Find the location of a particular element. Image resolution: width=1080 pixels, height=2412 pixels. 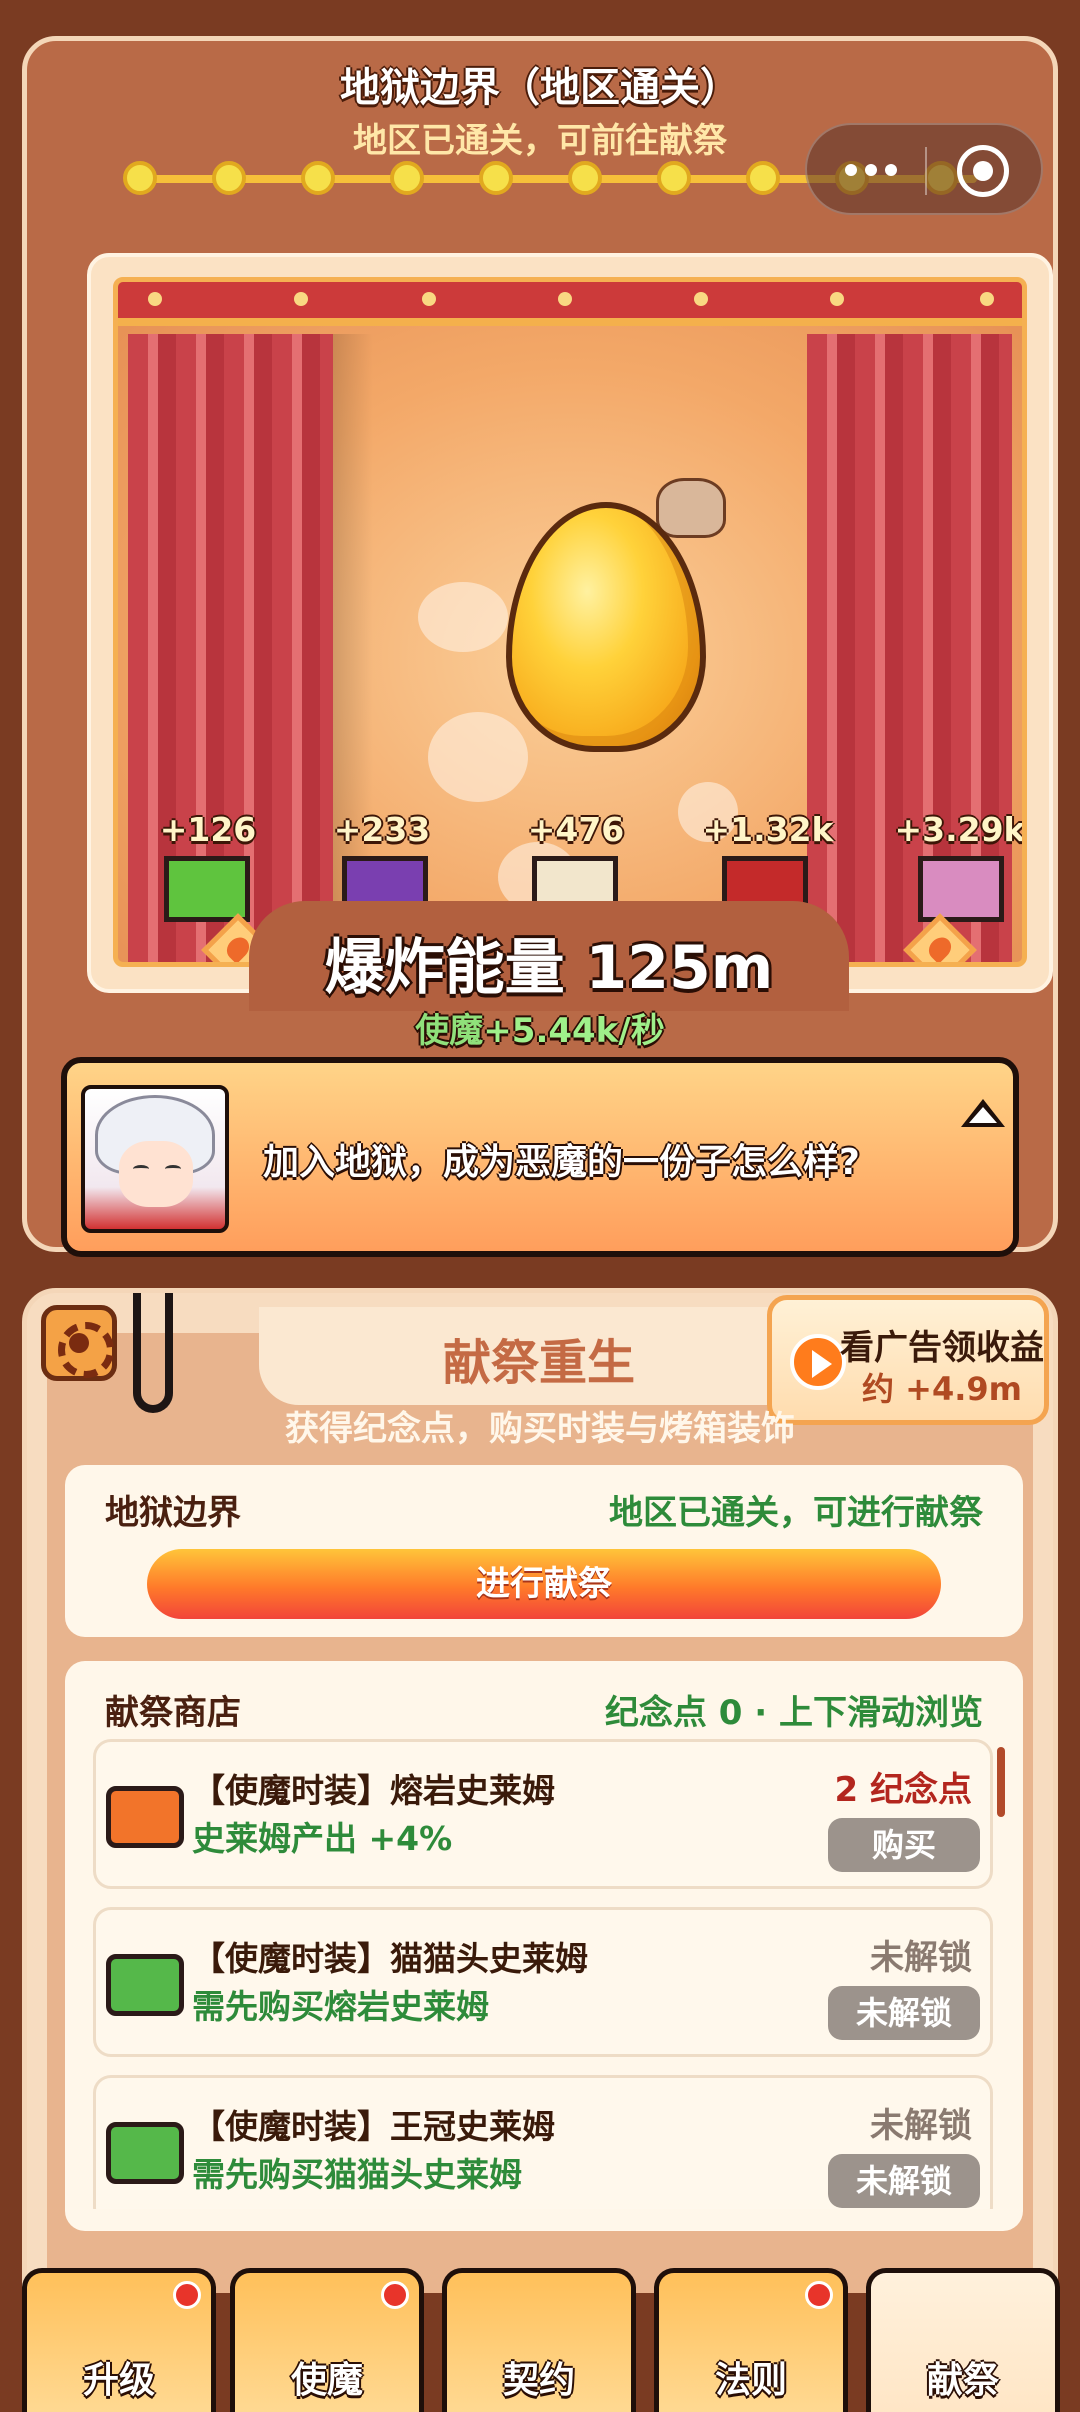

tab-label: 法则 is located at coordinates (750, 2380).